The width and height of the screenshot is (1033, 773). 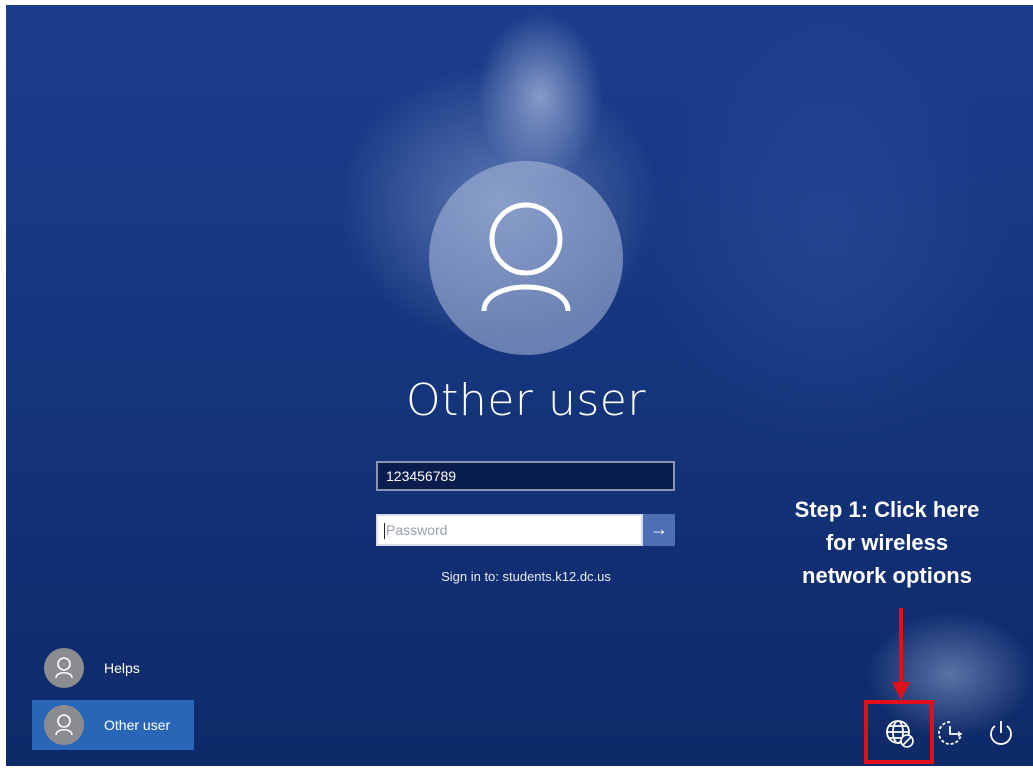 I want to click on sign-in-domain-text: Sign in to: students.k12.dc.us, so click(x=526, y=576).